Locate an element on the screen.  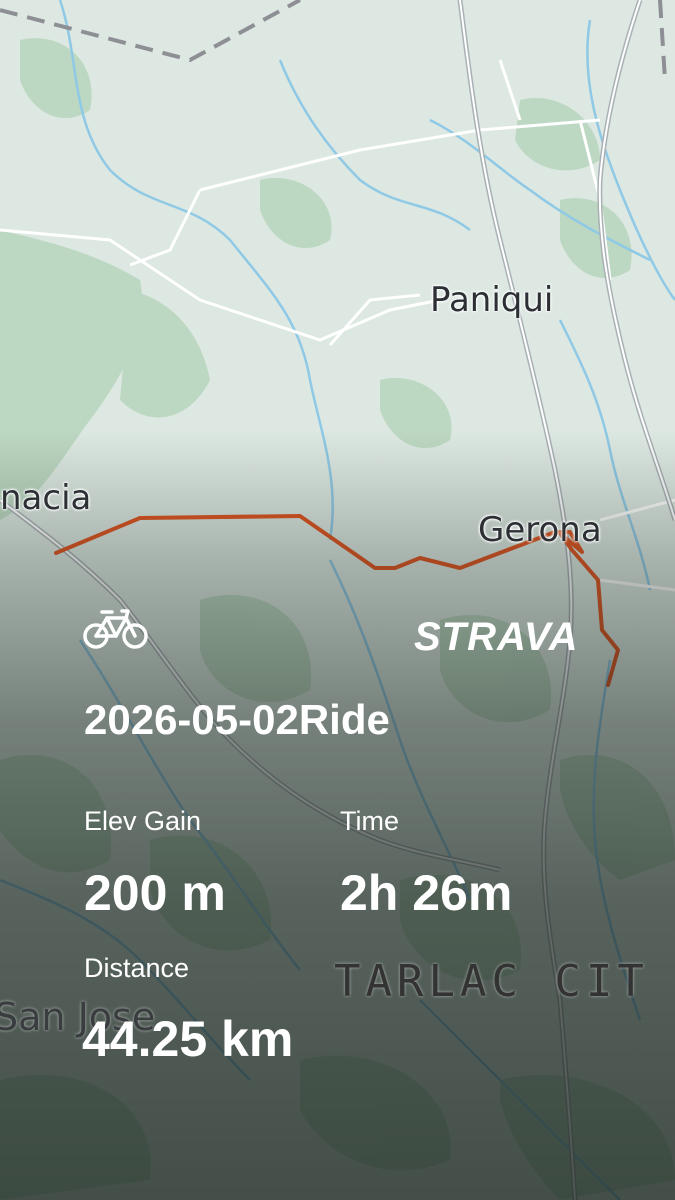
elev-gain-label: Elev Gain is located at coordinates (143, 821).